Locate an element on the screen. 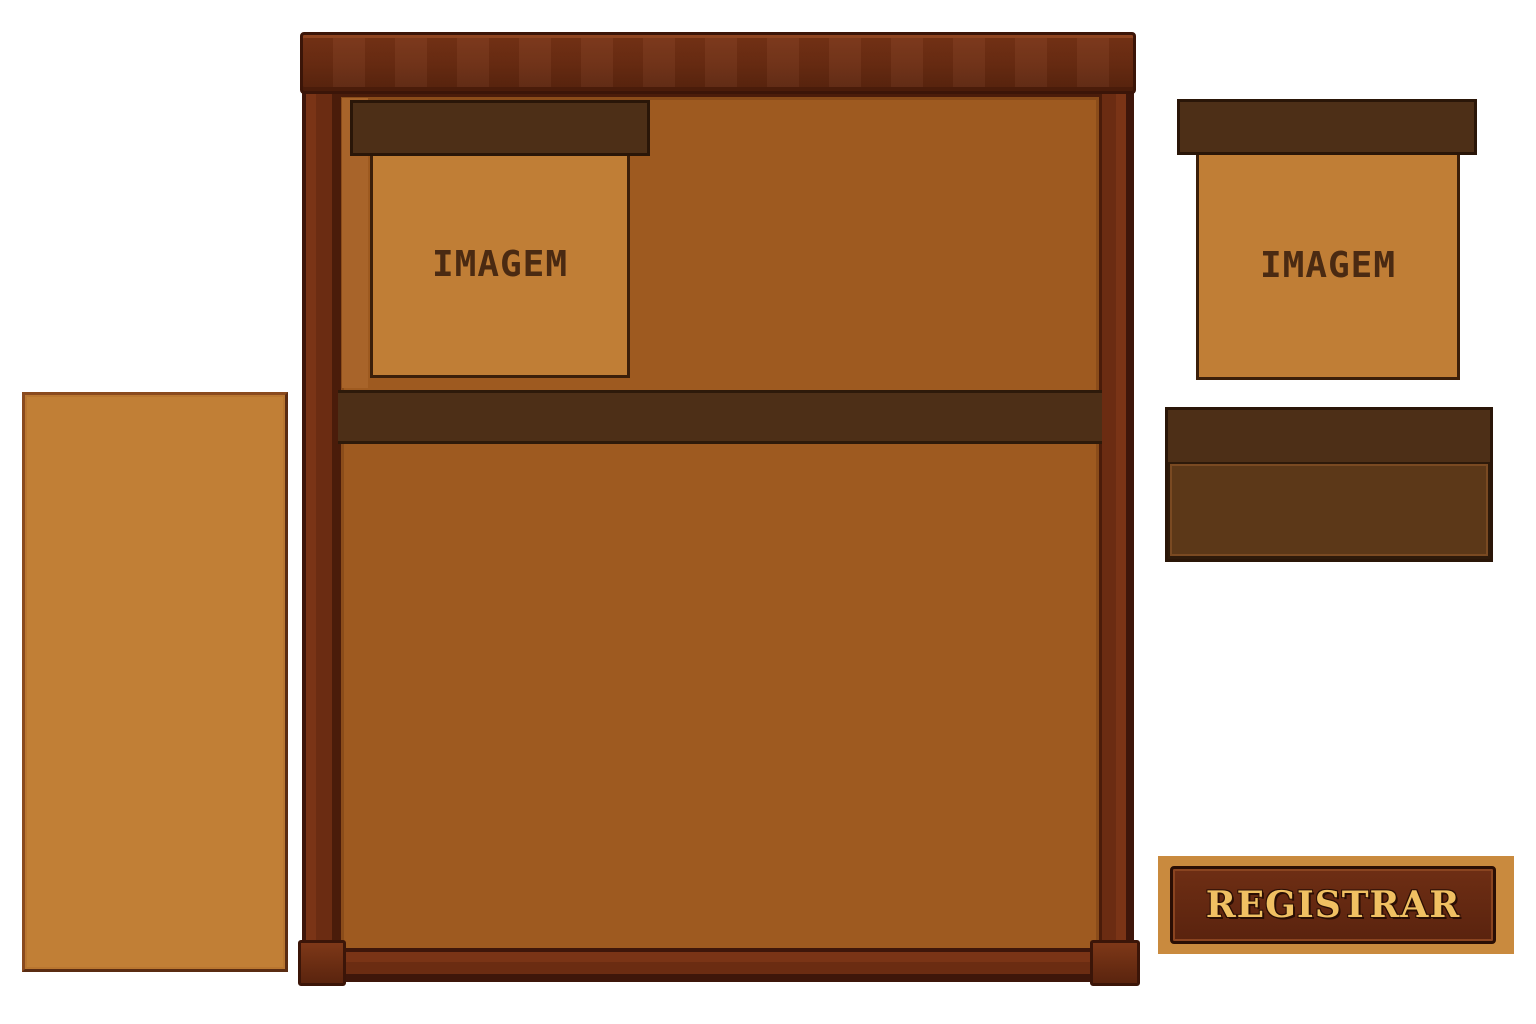 Image resolution: width=1536 pixels, height=1024 pixels. register-button-label: REGISTRAR is located at coordinates (1333, 905).